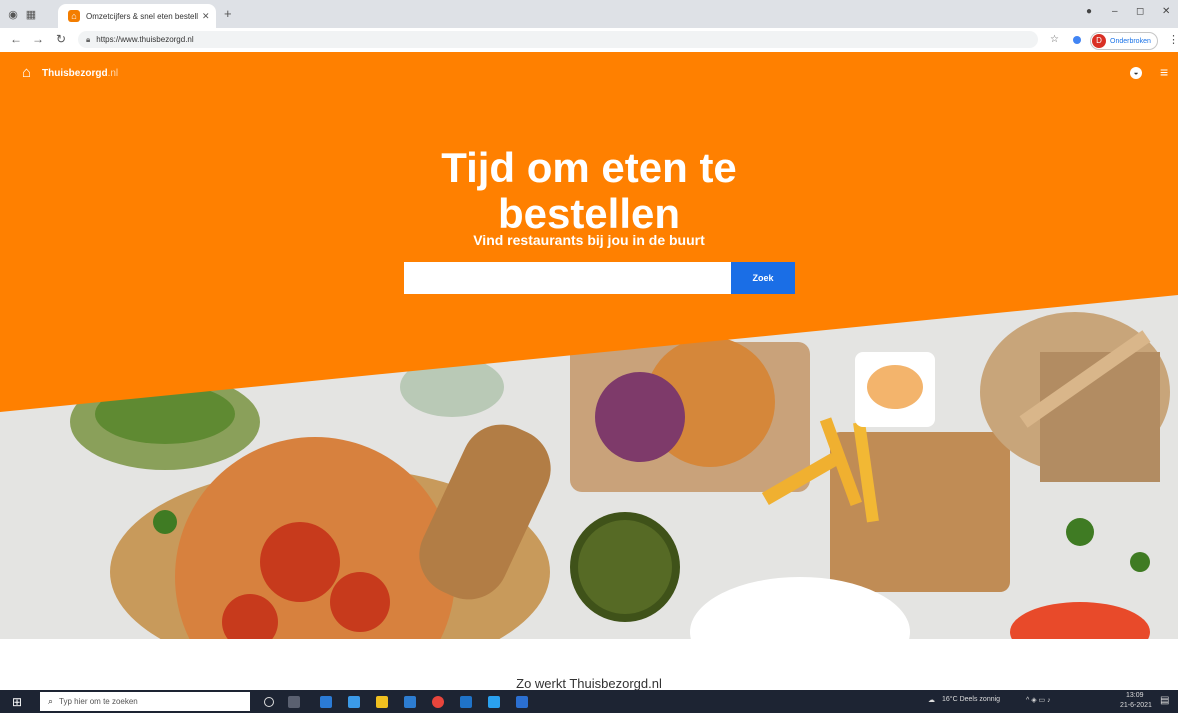 This screenshot has width=1178, height=713. I want to click on profile-button: D Onderbroken, so click(1124, 41).